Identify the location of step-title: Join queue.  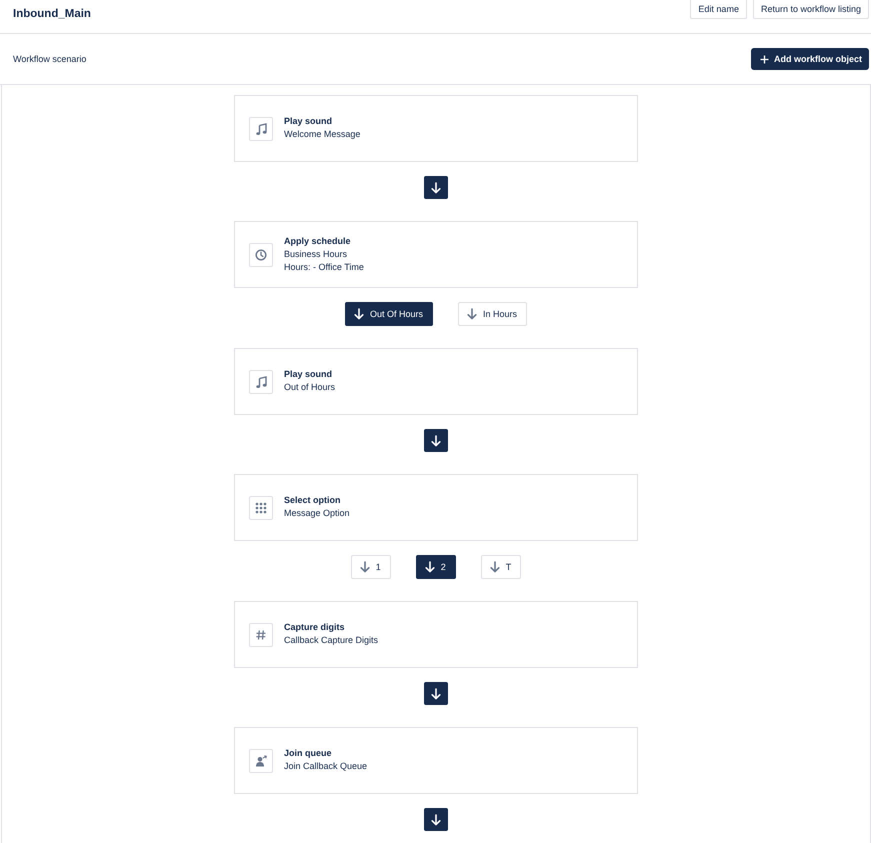
(308, 753).